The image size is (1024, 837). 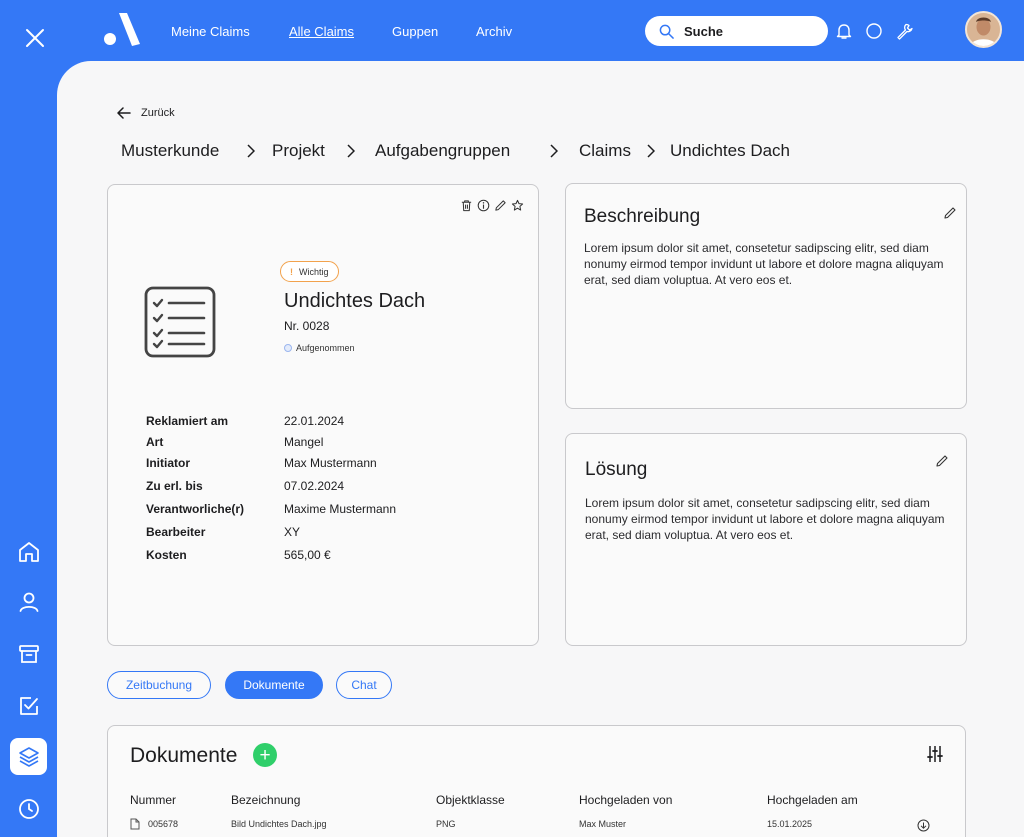 I want to click on archive-button, so click(x=28, y=653).